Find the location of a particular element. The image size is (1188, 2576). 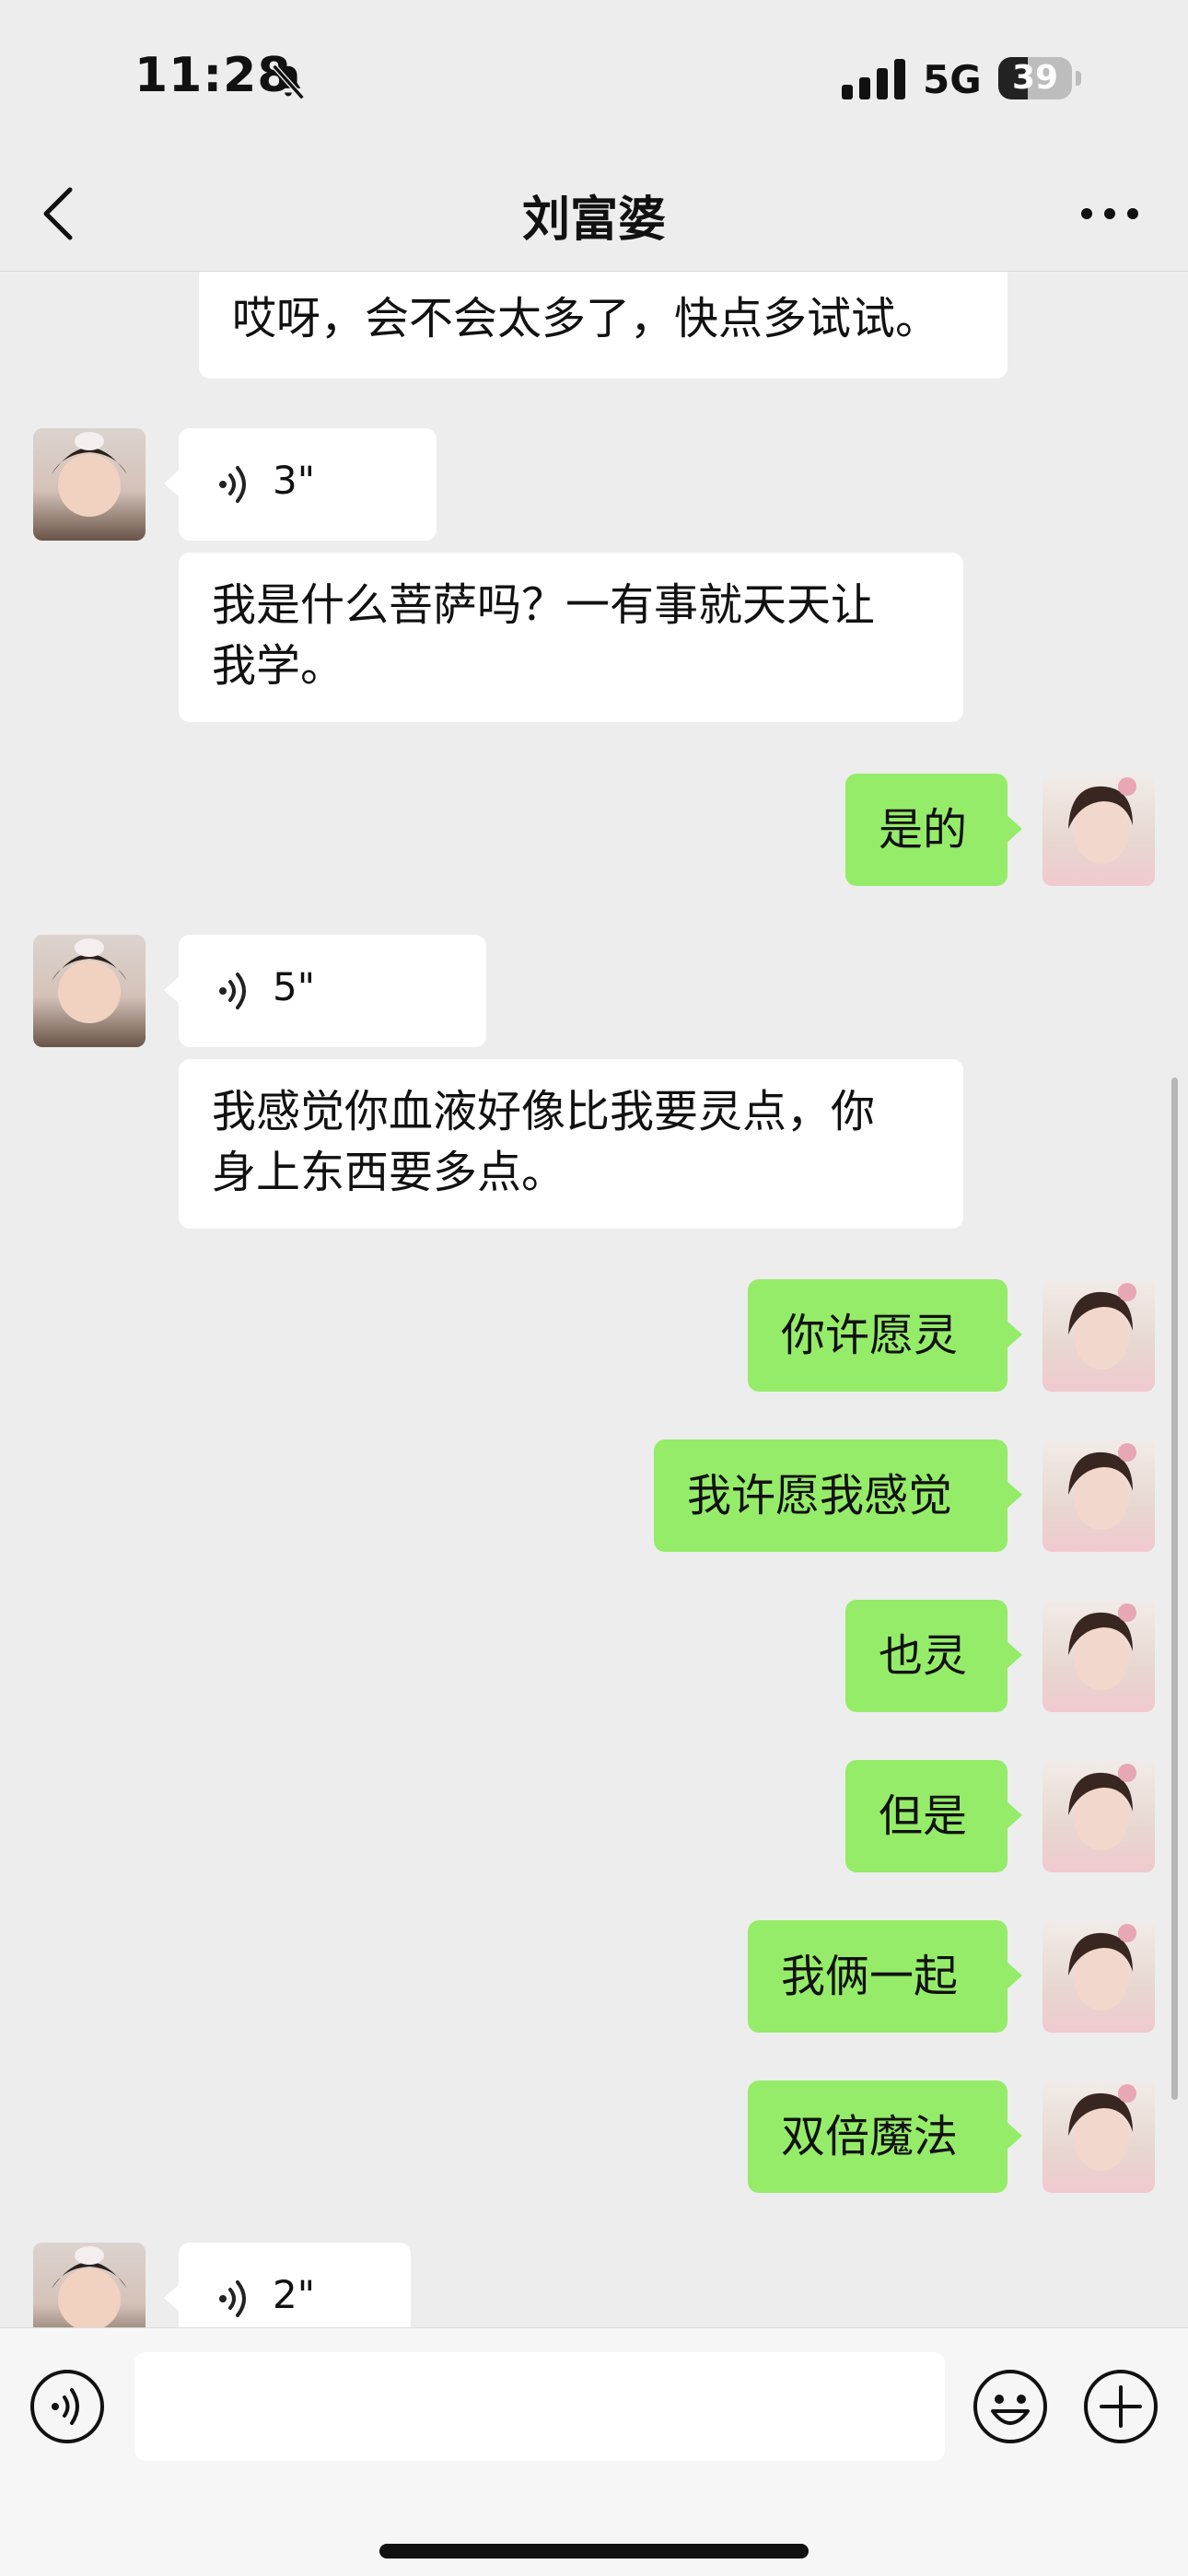

message-input is located at coordinates (539, 2406).